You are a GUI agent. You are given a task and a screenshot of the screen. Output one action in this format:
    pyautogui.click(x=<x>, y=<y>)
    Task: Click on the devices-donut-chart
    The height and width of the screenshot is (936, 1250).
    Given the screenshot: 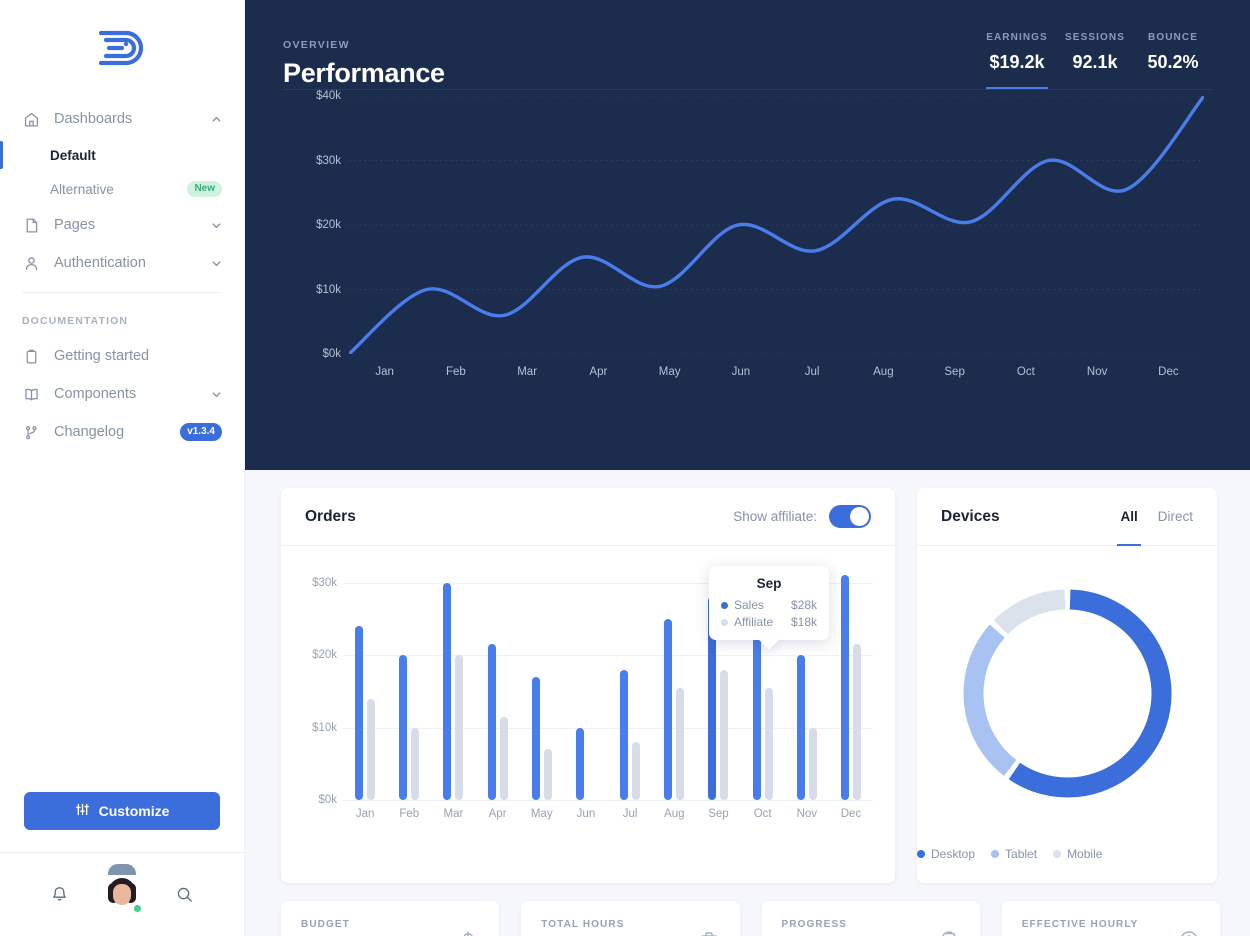 What is the action you would take?
    pyautogui.click(x=1067, y=696)
    